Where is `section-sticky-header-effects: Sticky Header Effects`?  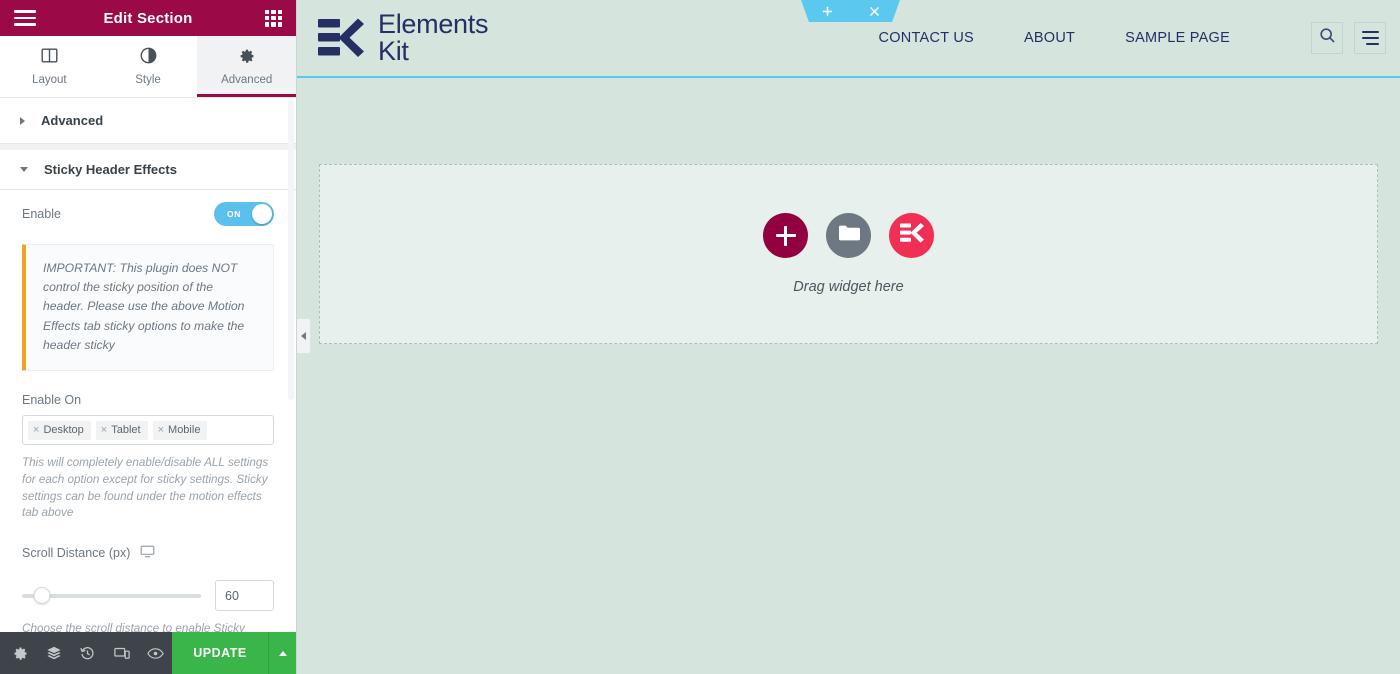
section-sticky-header-effects: Sticky Header Effects is located at coordinates (148, 167).